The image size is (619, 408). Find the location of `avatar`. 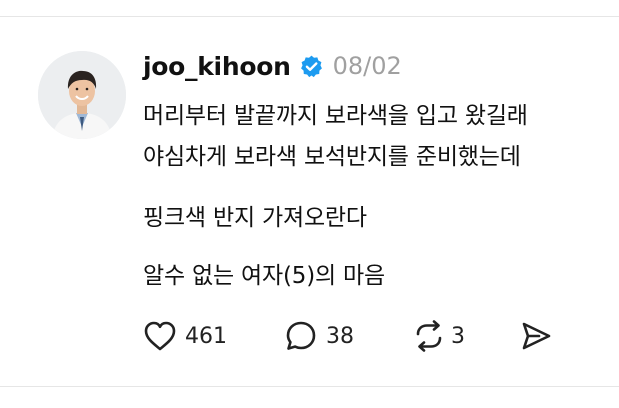

avatar is located at coordinates (82, 95).